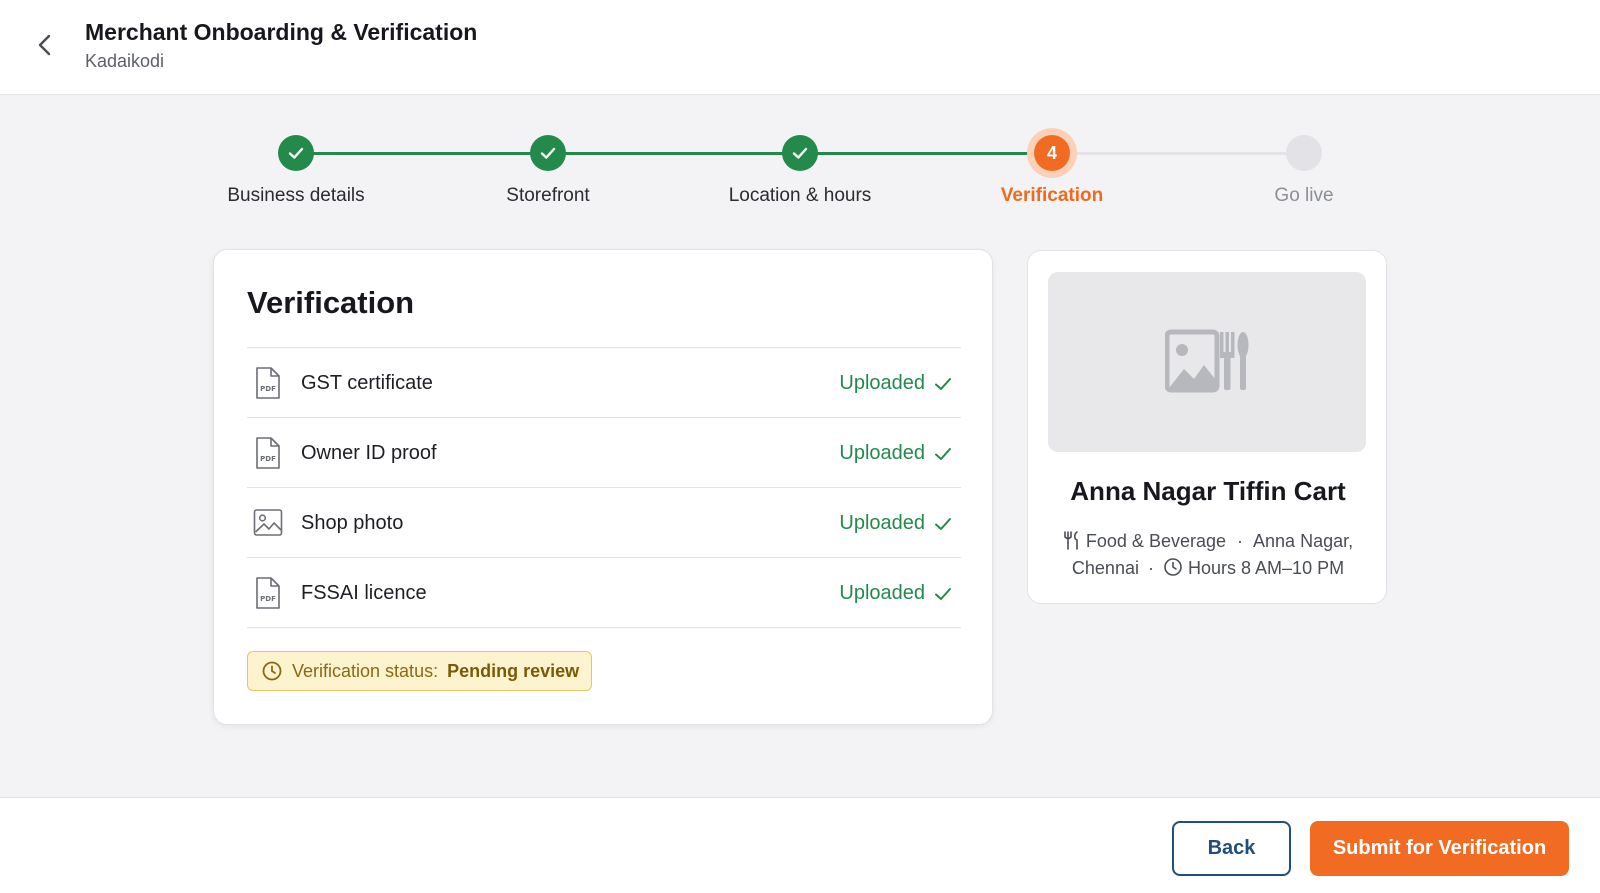 The width and height of the screenshot is (1600, 893). I want to click on step-1-check-icon, so click(296, 153).